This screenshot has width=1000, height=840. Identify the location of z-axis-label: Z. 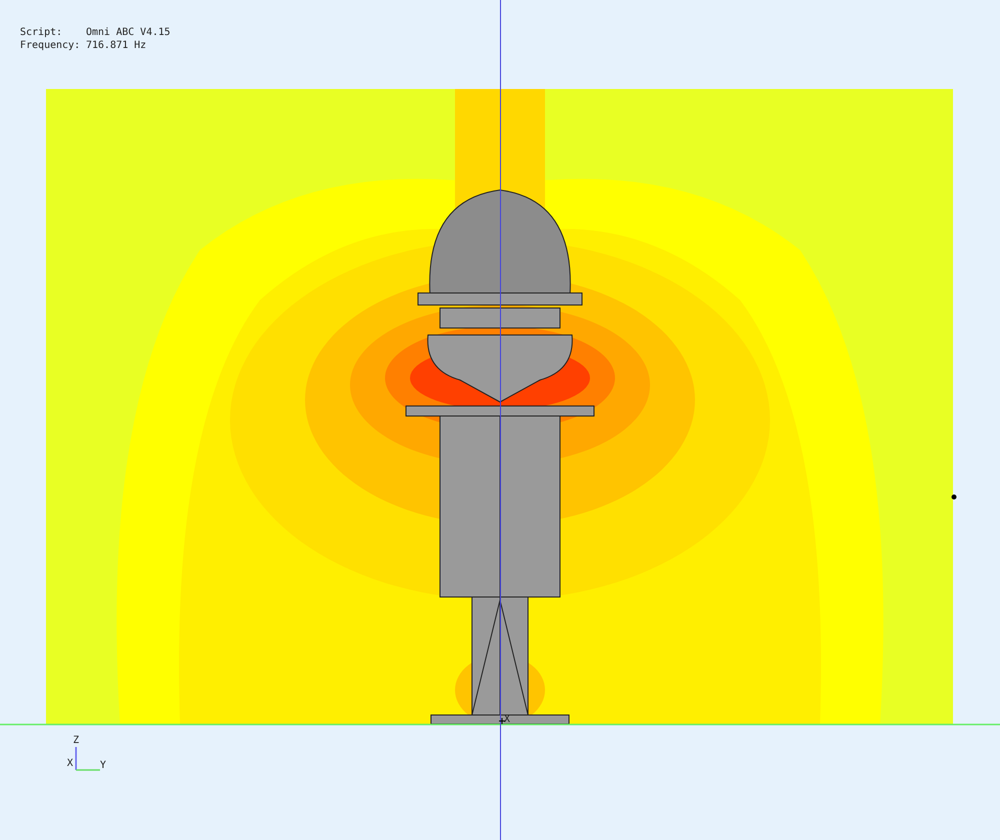
(76, 741).